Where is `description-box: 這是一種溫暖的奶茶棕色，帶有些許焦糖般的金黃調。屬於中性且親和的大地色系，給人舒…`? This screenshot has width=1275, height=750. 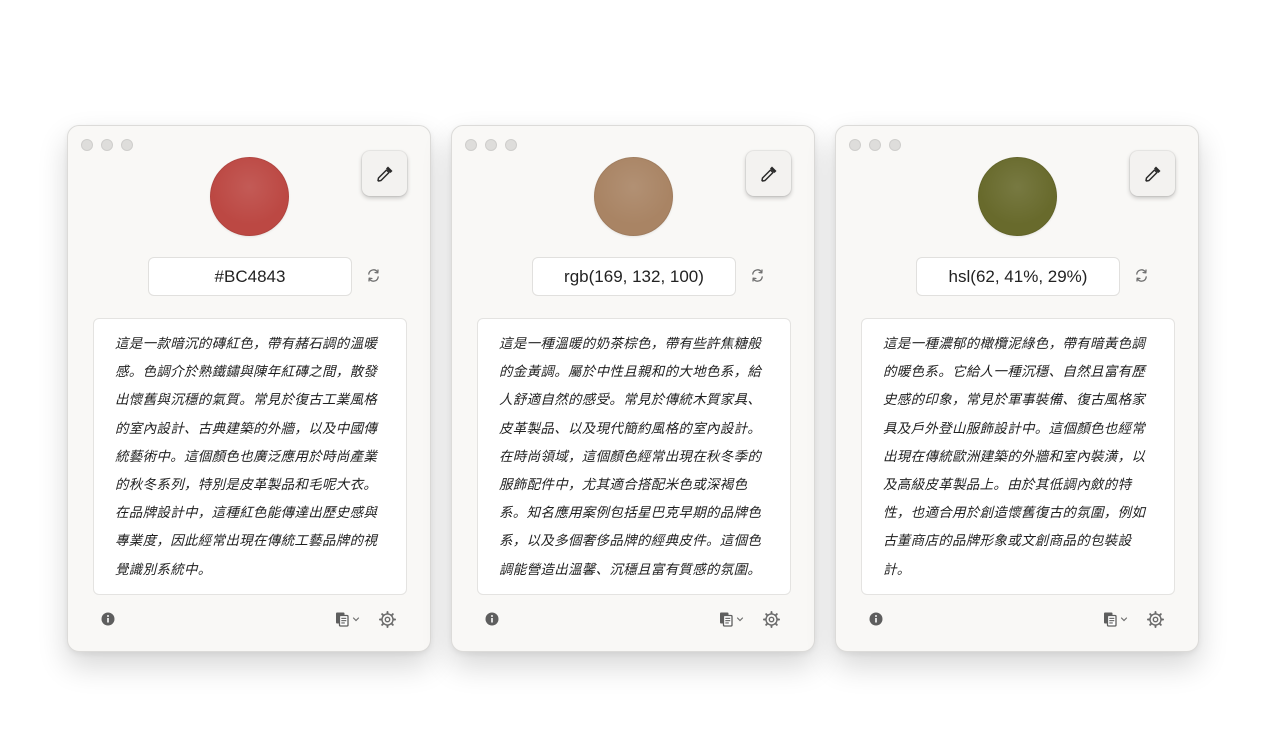
description-box: 這是一種溫暖的奶茶棕色，帶有些許焦糖般的金黃調。屬於中性且親和的大地色系，給人舒… is located at coordinates (634, 456).